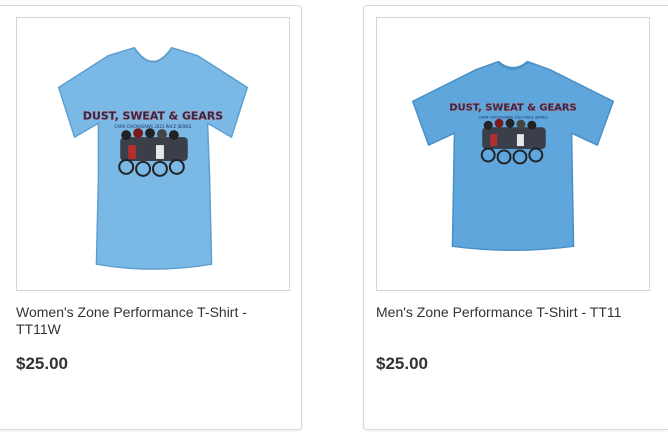 The width and height of the screenshot is (668, 437). I want to click on product-title: Men's Zone Performance T-Shirt - TT11, so click(511, 312).